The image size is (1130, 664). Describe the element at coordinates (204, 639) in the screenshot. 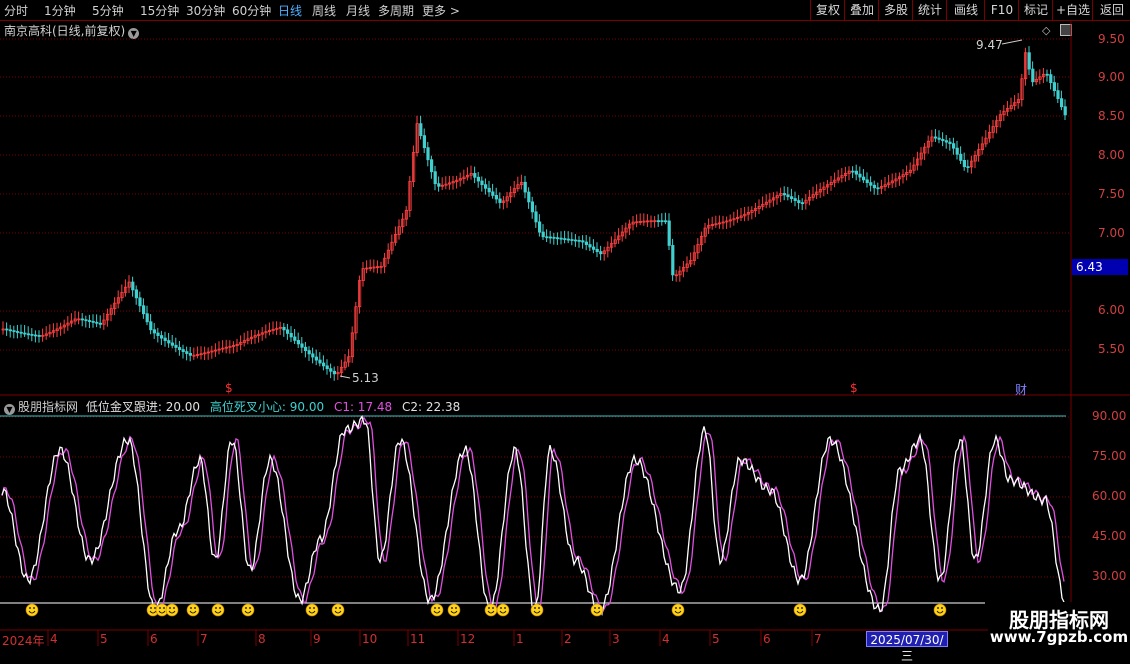

I see `date-axis-label: 7` at that location.